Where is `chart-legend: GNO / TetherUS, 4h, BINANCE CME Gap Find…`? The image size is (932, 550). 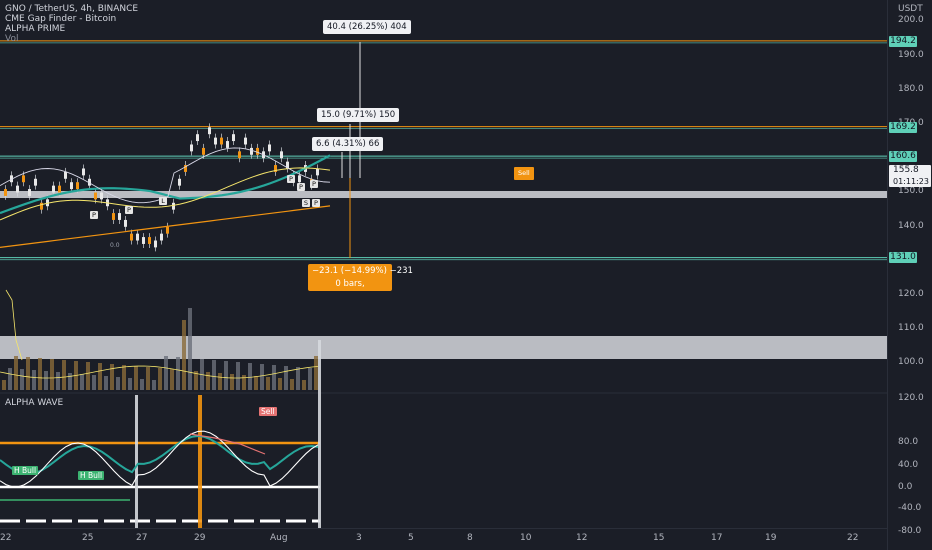
chart-legend: GNO / TetherUS, 4h, BINANCE CME Gap Find… is located at coordinates (71, 24).